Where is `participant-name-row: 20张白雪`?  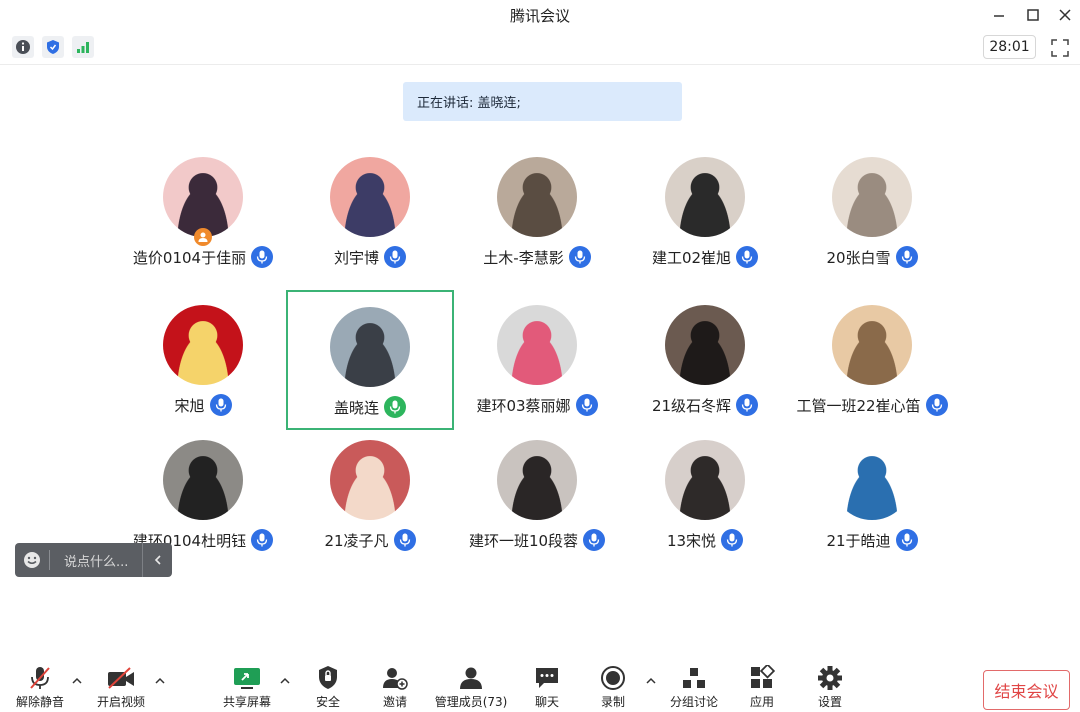
participant-name-row: 20张白雪 is located at coordinates (872, 257).